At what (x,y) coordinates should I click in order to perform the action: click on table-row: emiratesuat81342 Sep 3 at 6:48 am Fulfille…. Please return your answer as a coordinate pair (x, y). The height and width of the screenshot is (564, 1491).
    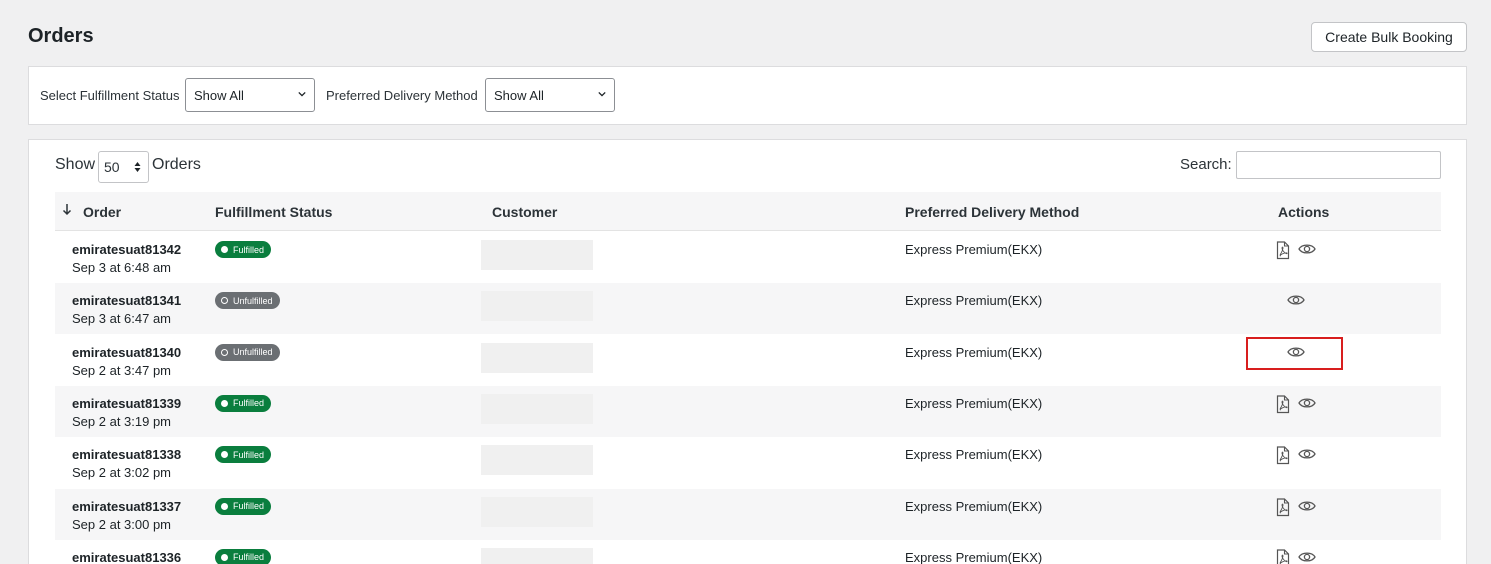
    Looking at the image, I should click on (748, 257).